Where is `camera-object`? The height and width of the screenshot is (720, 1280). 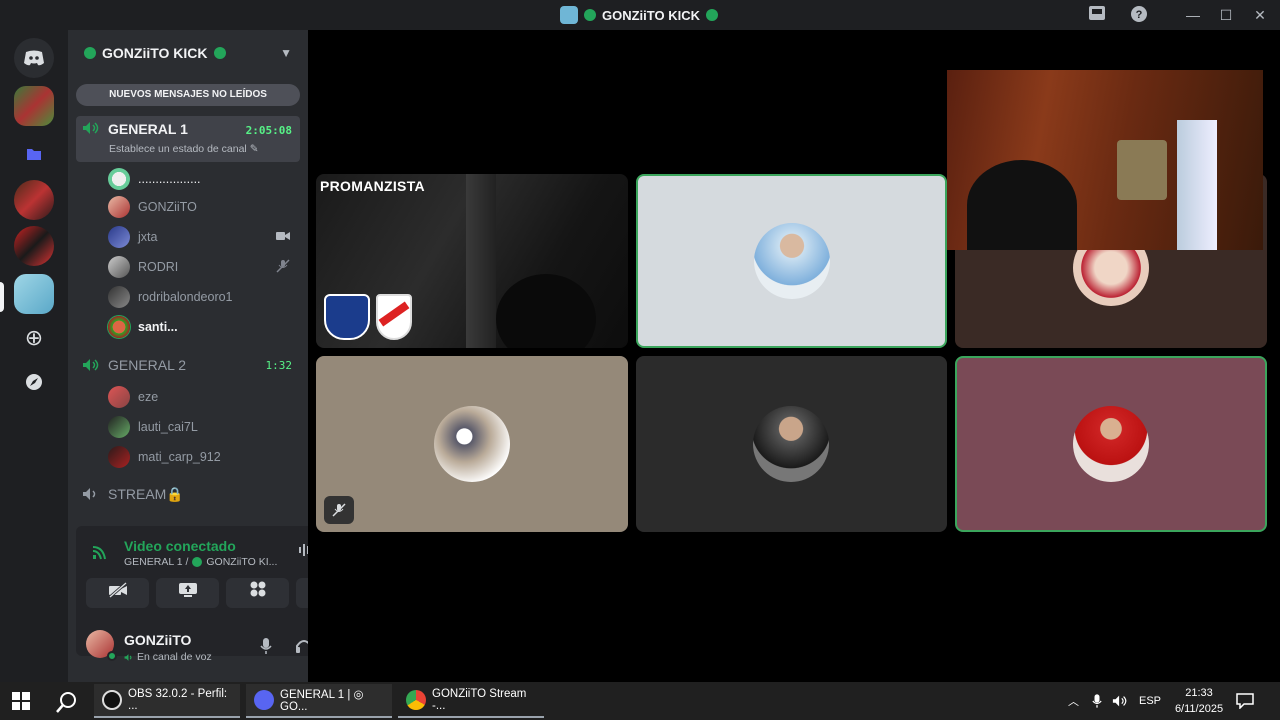 camera-object is located at coordinates (1142, 170).